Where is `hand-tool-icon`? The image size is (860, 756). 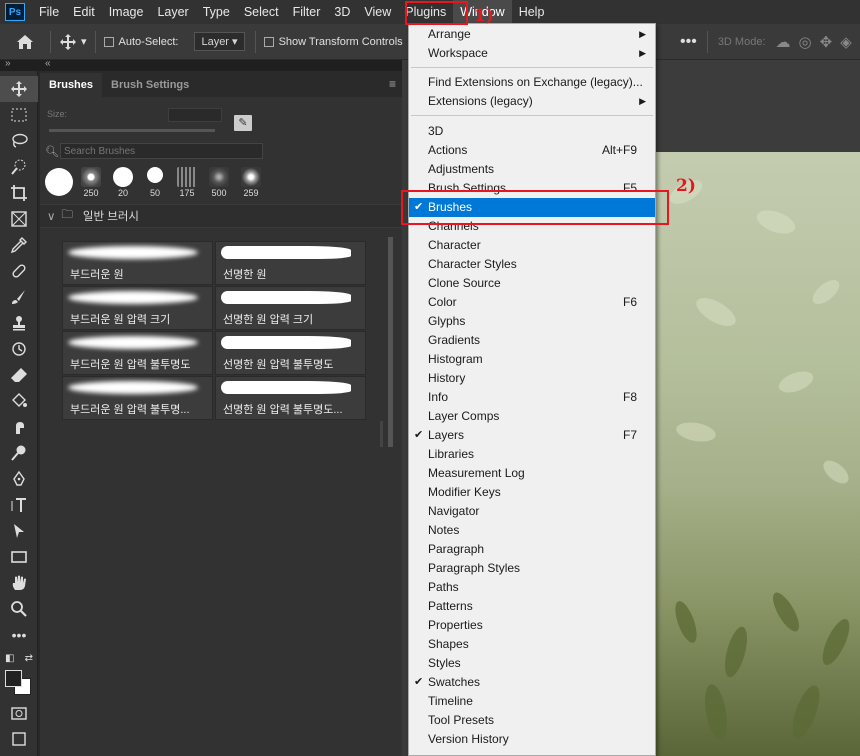
hand-tool-icon is located at coordinates (19, 583).